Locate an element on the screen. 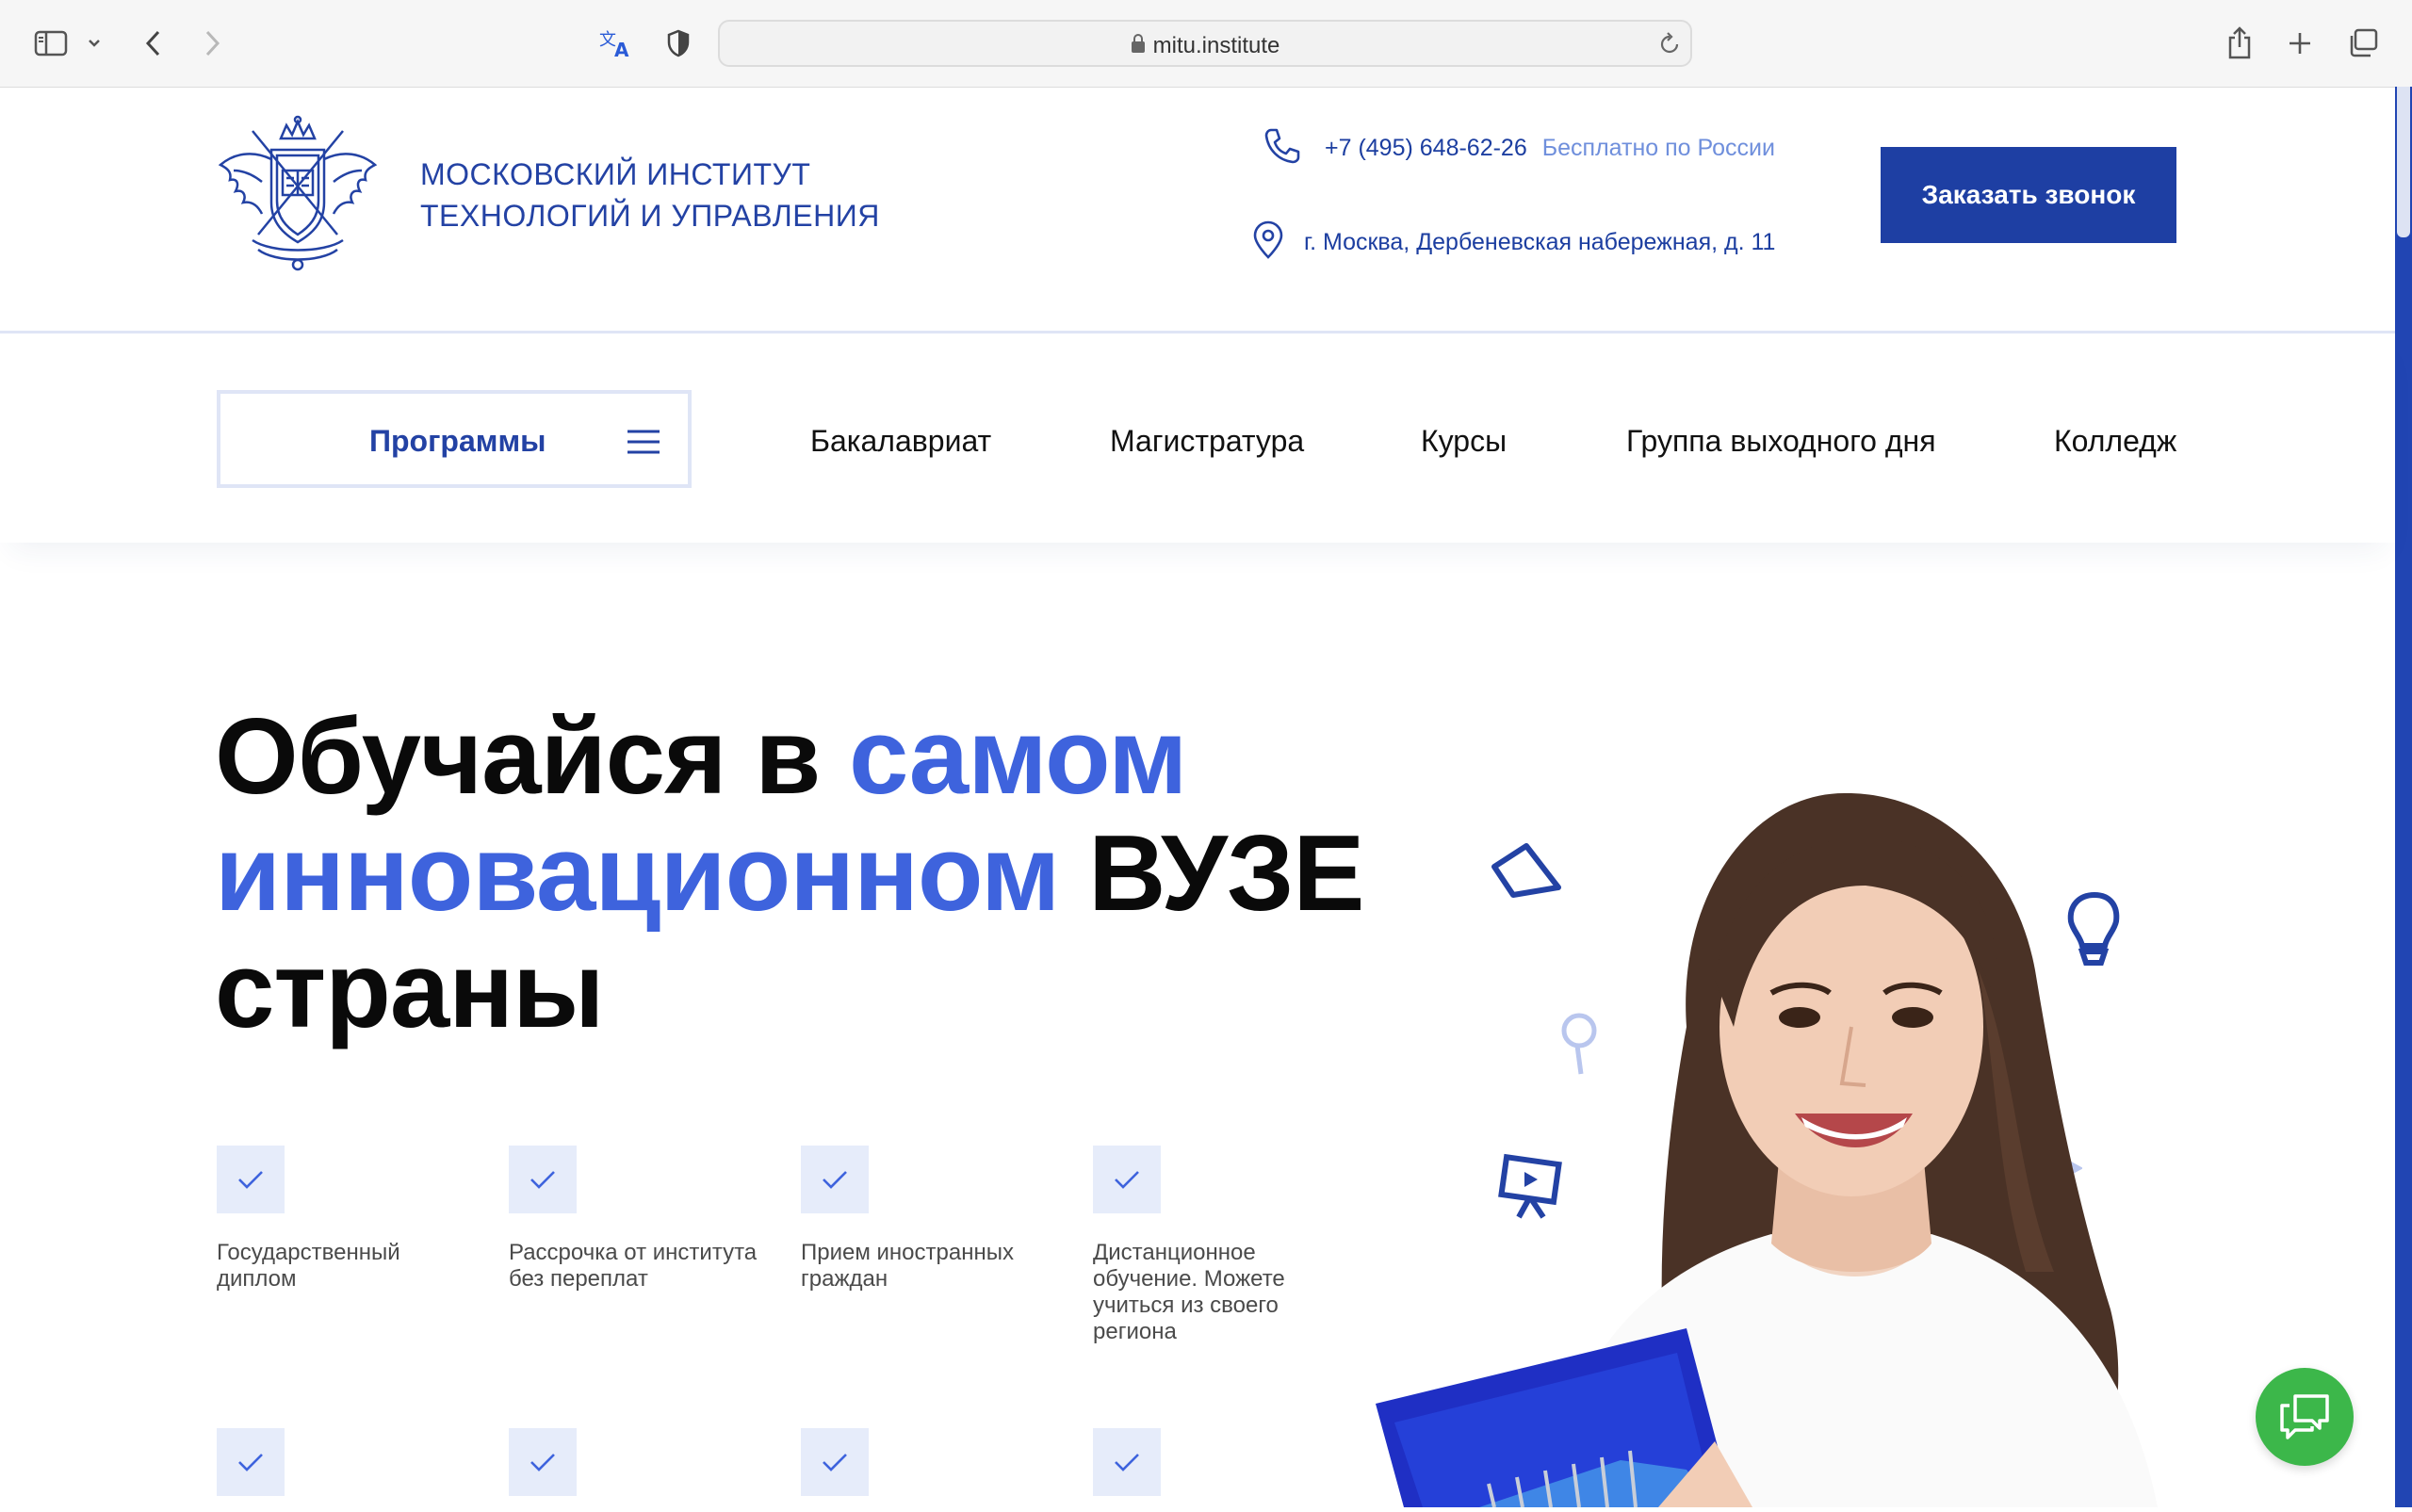  translate-icon: 文A is located at coordinates (616, 43).